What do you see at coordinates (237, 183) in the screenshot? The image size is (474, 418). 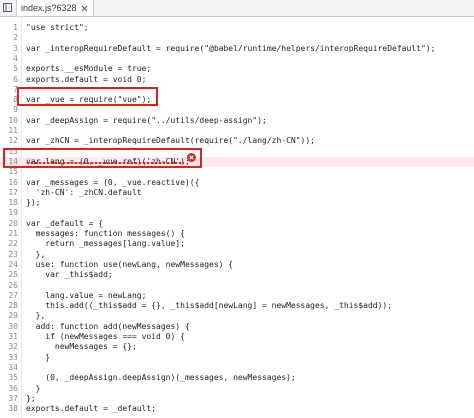 I see `code-line: 16 var _messages = (0, _vue.reactive)({` at bounding box center [237, 183].